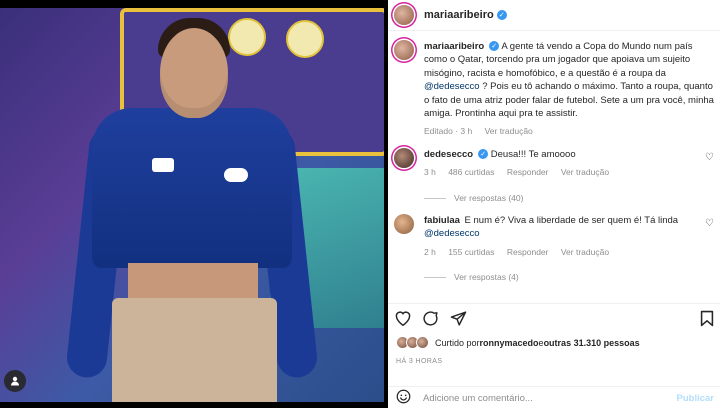 The image size is (720, 409). I want to click on likes-others: outras 31.310 pessoas, so click(592, 343).